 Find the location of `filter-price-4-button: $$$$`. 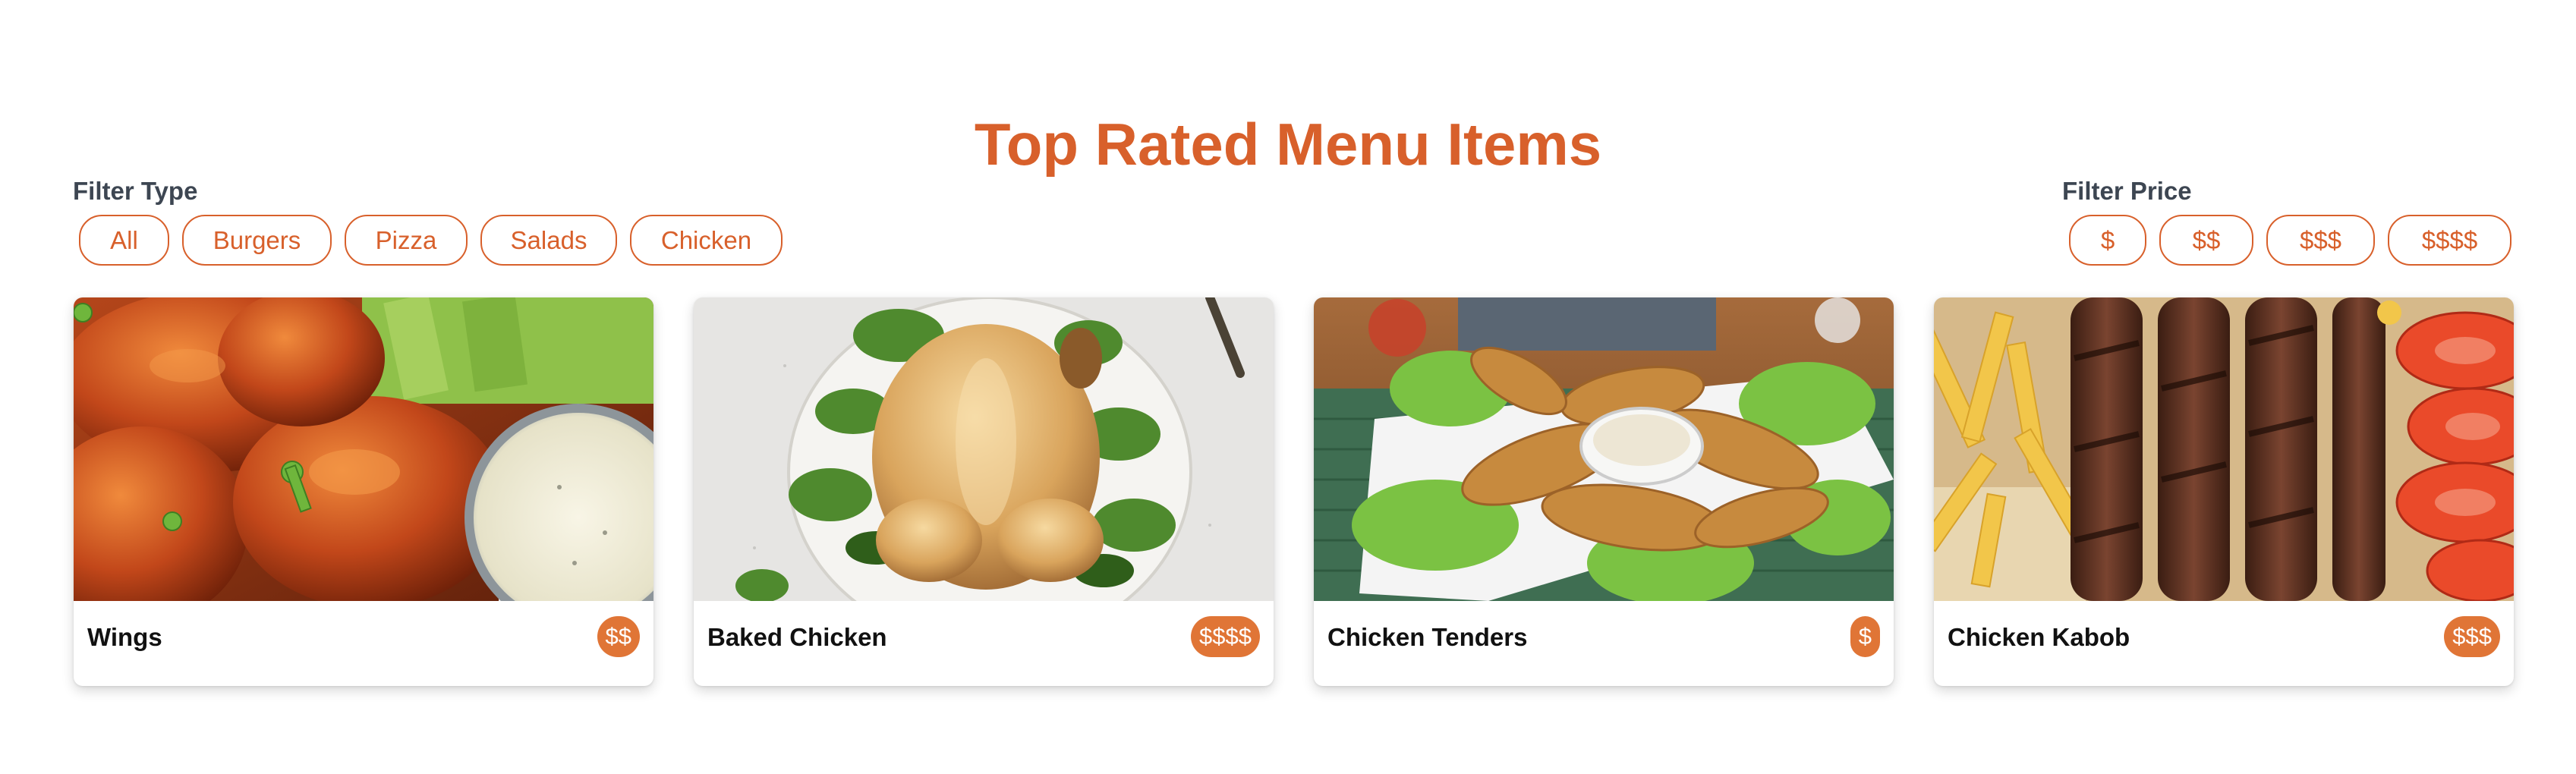

filter-price-4-button: $$$$ is located at coordinates (2449, 240).